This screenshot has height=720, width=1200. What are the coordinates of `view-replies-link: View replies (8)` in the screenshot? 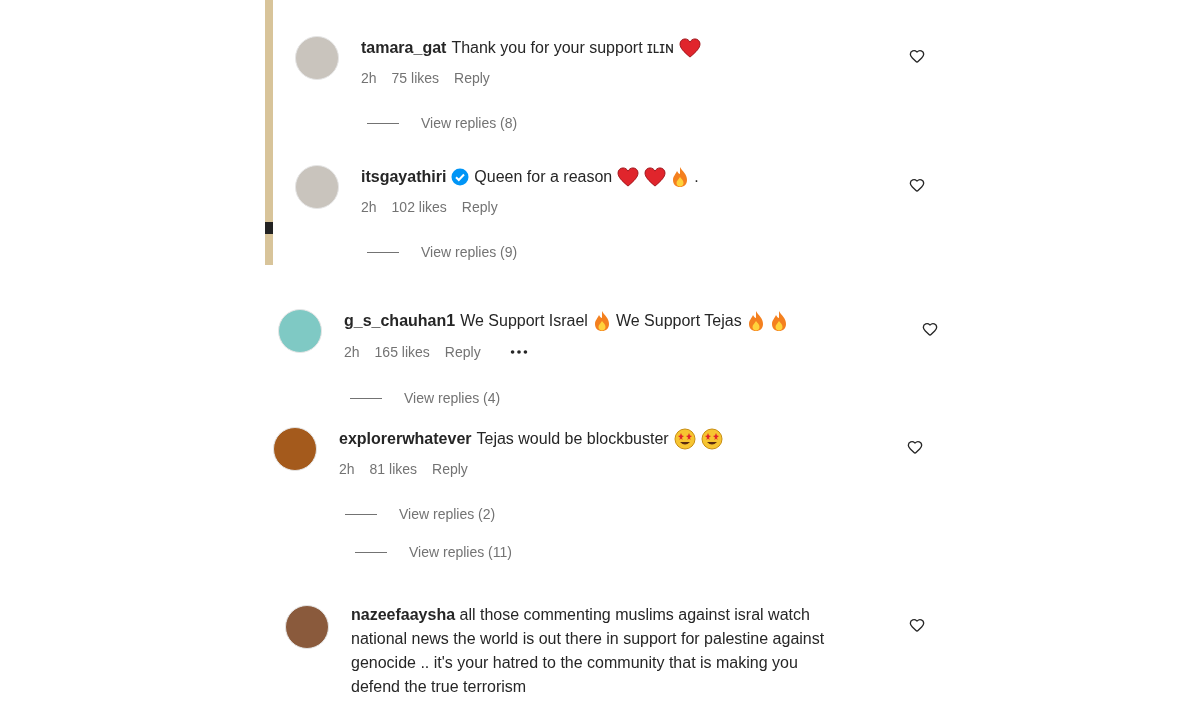 It's located at (469, 123).